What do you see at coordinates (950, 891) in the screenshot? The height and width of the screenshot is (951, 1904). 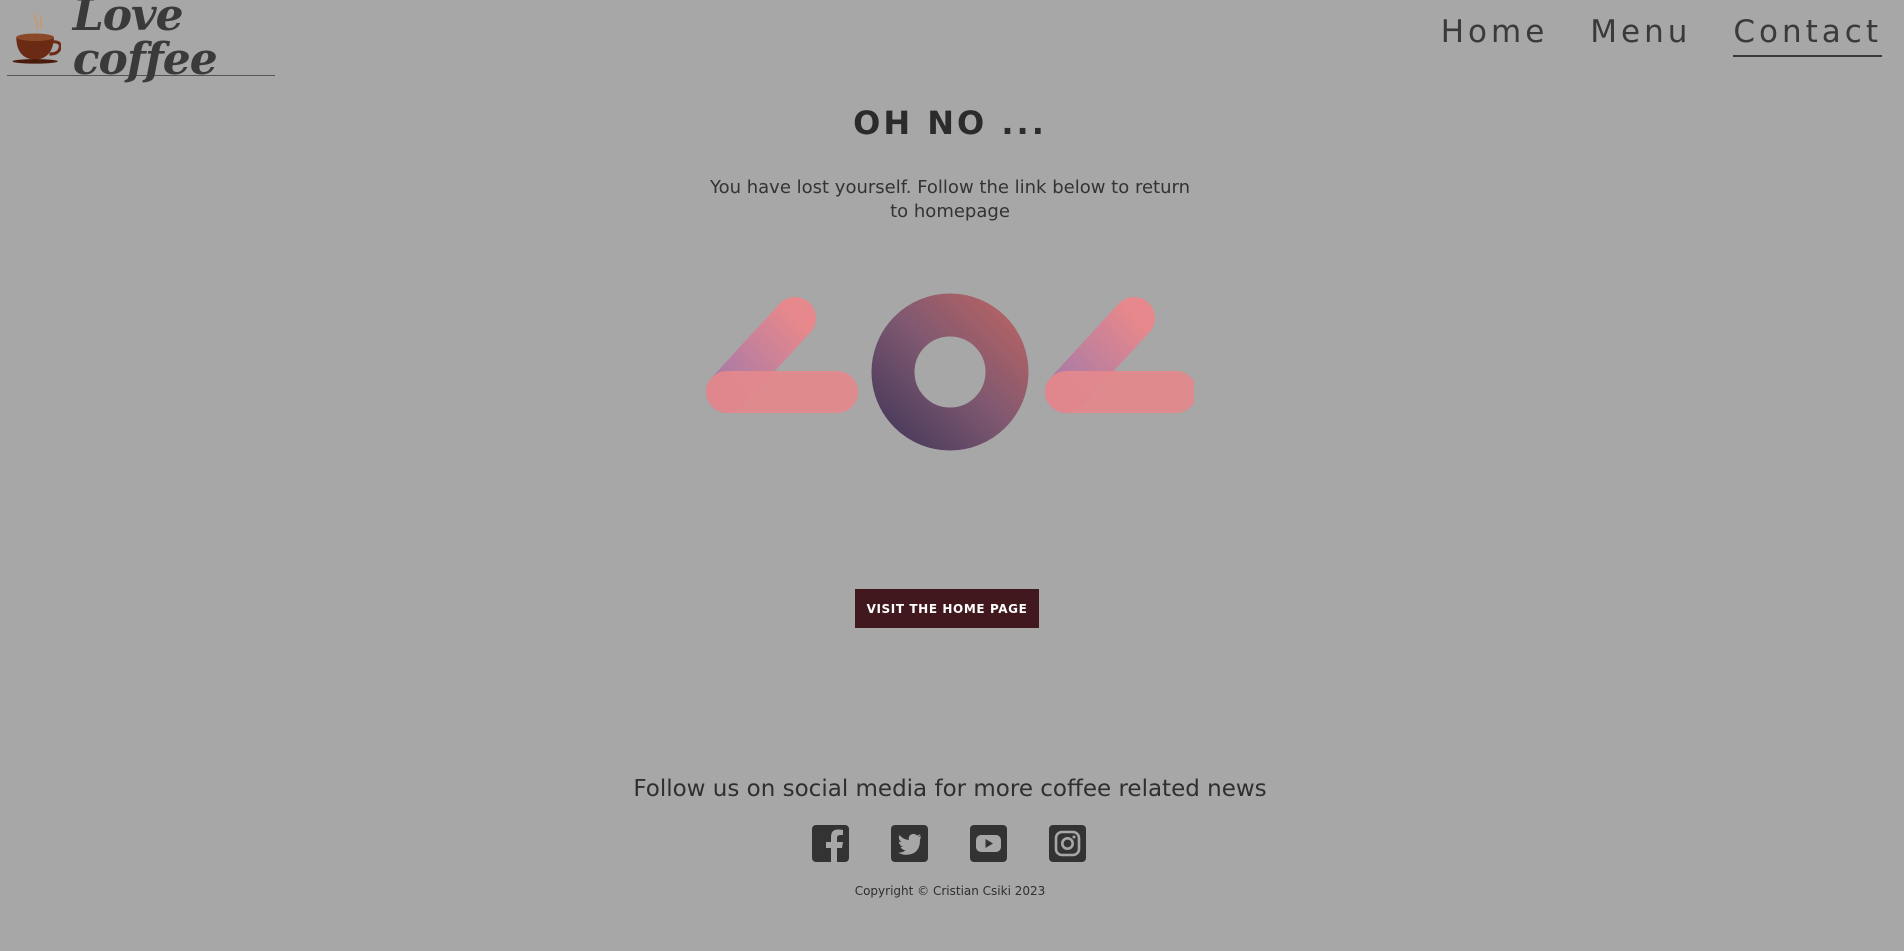 I see `copyright-text: Copyright © Cristian Csiki 2023` at bounding box center [950, 891].